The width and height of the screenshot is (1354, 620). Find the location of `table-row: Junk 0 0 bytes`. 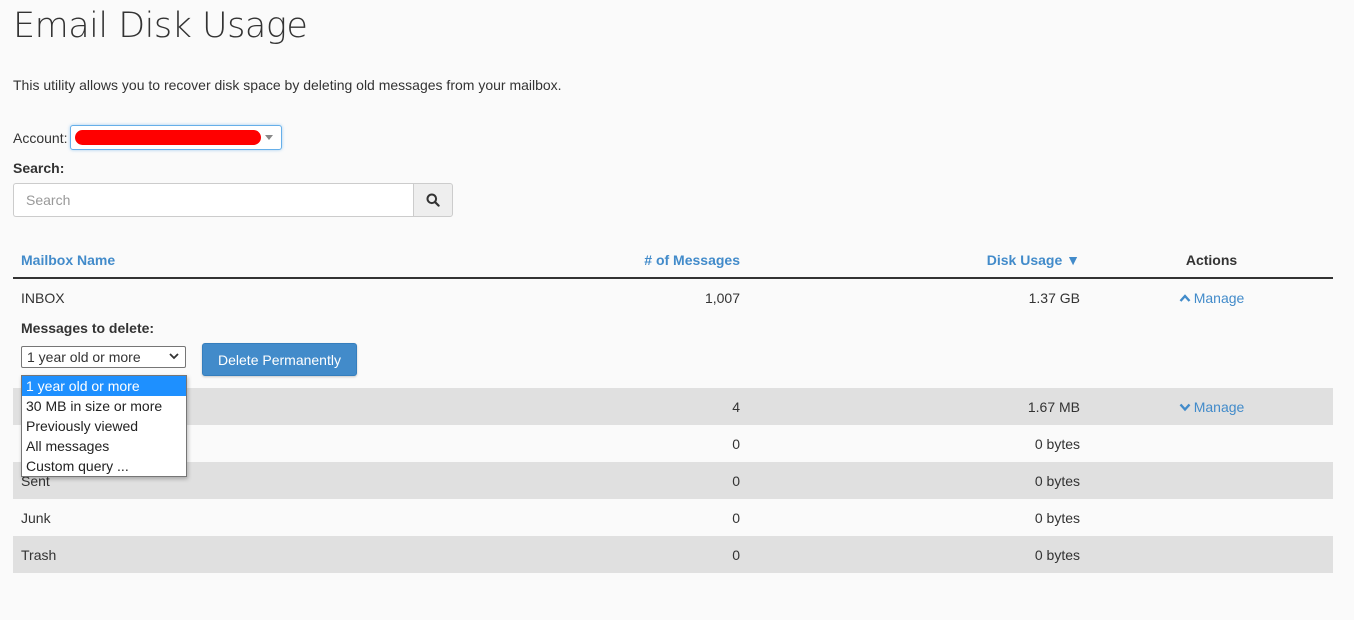

table-row: Junk 0 0 bytes is located at coordinates (673, 517).